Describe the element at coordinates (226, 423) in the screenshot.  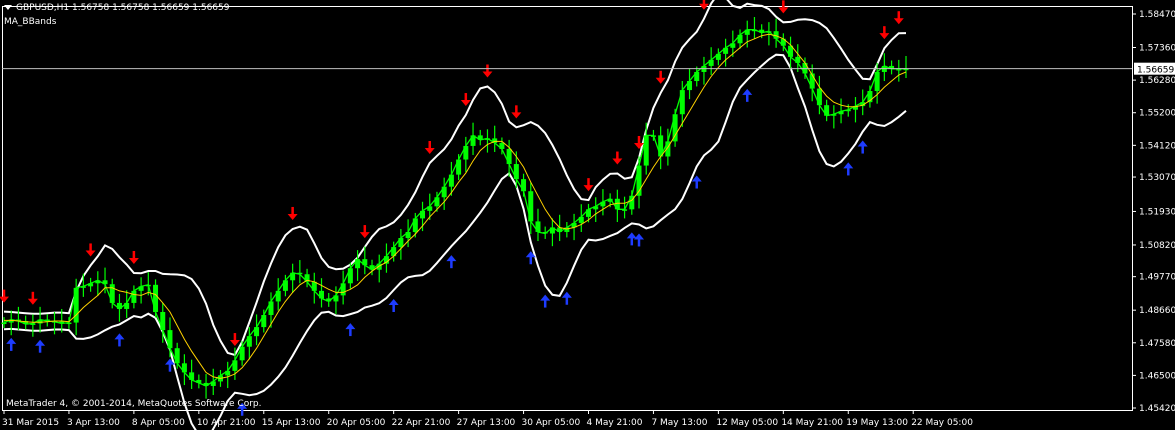
I see `x-tick-label: 10 Apr 21:00` at that location.